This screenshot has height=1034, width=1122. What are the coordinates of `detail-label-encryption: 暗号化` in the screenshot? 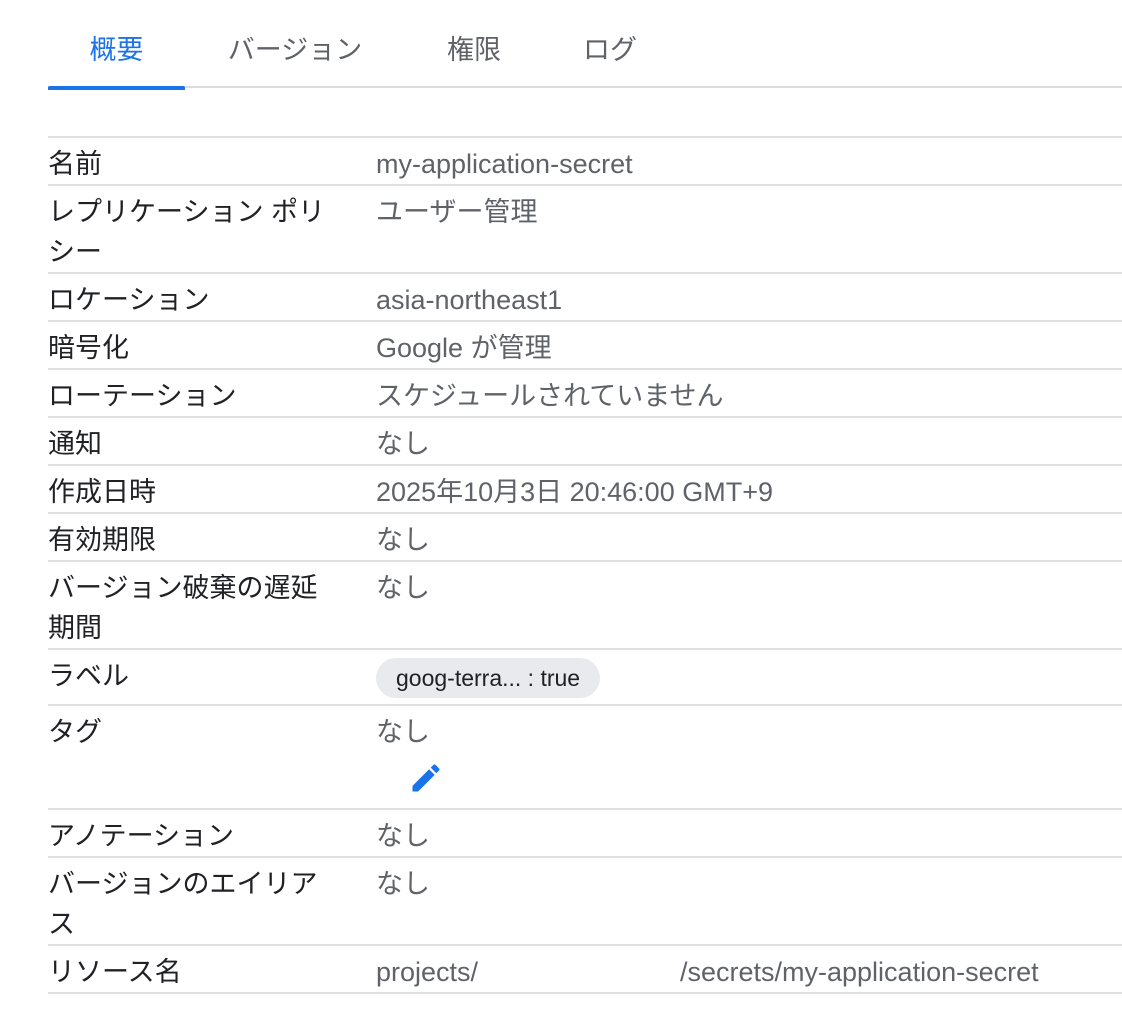 It's located at (88, 348).